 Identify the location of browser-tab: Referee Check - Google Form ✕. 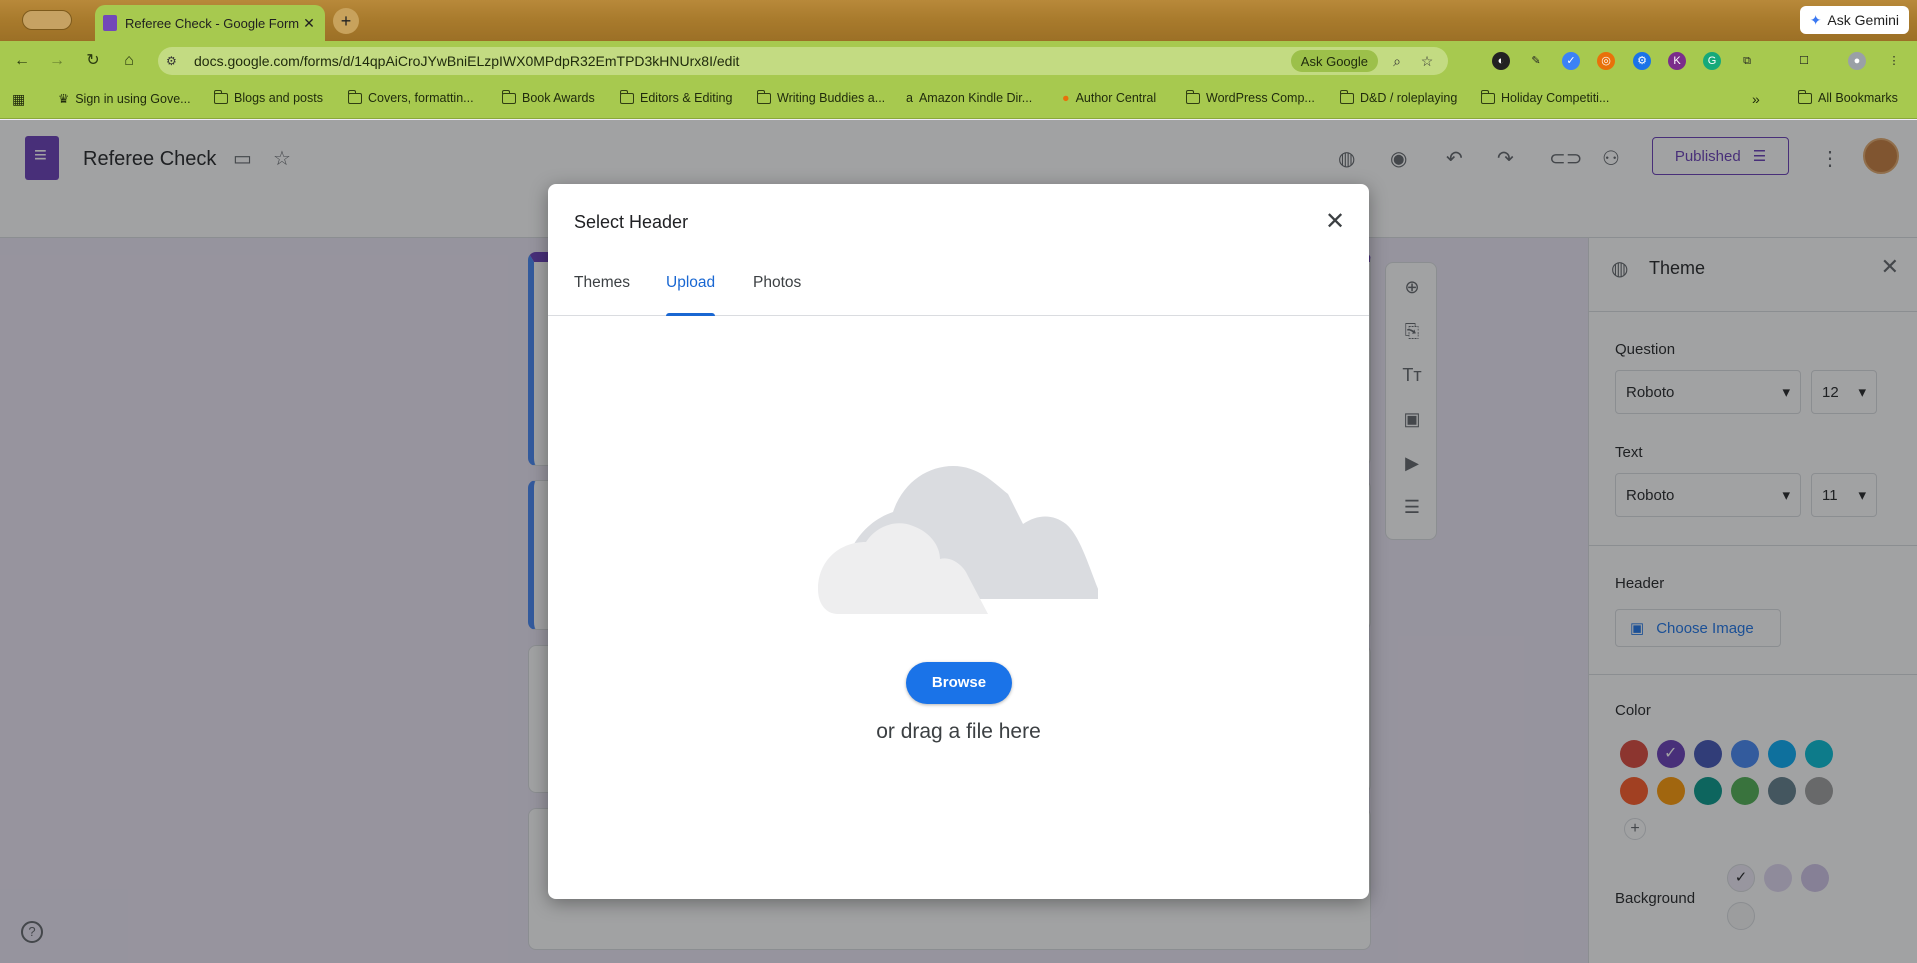
(210, 23).